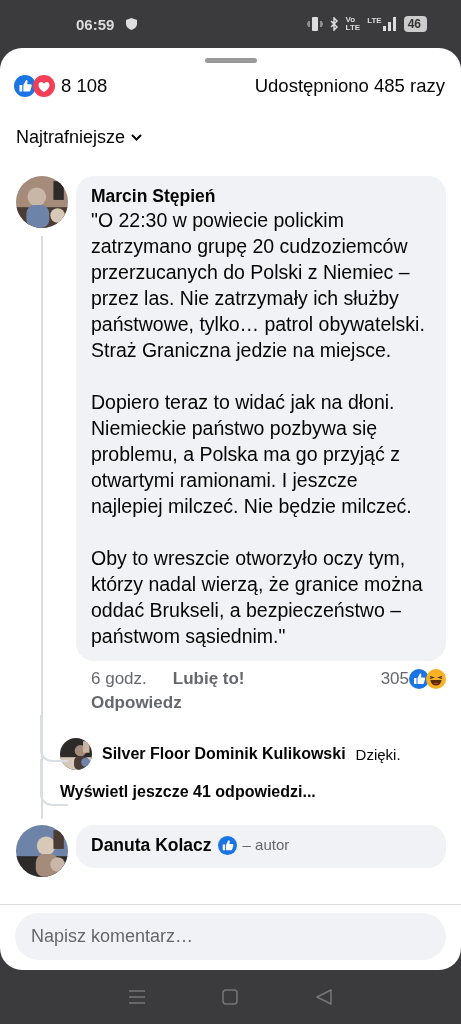 This screenshot has width=461, height=1024. What do you see at coordinates (374, 21) in the screenshot?
I see `network-type-label: LTE` at bounding box center [374, 21].